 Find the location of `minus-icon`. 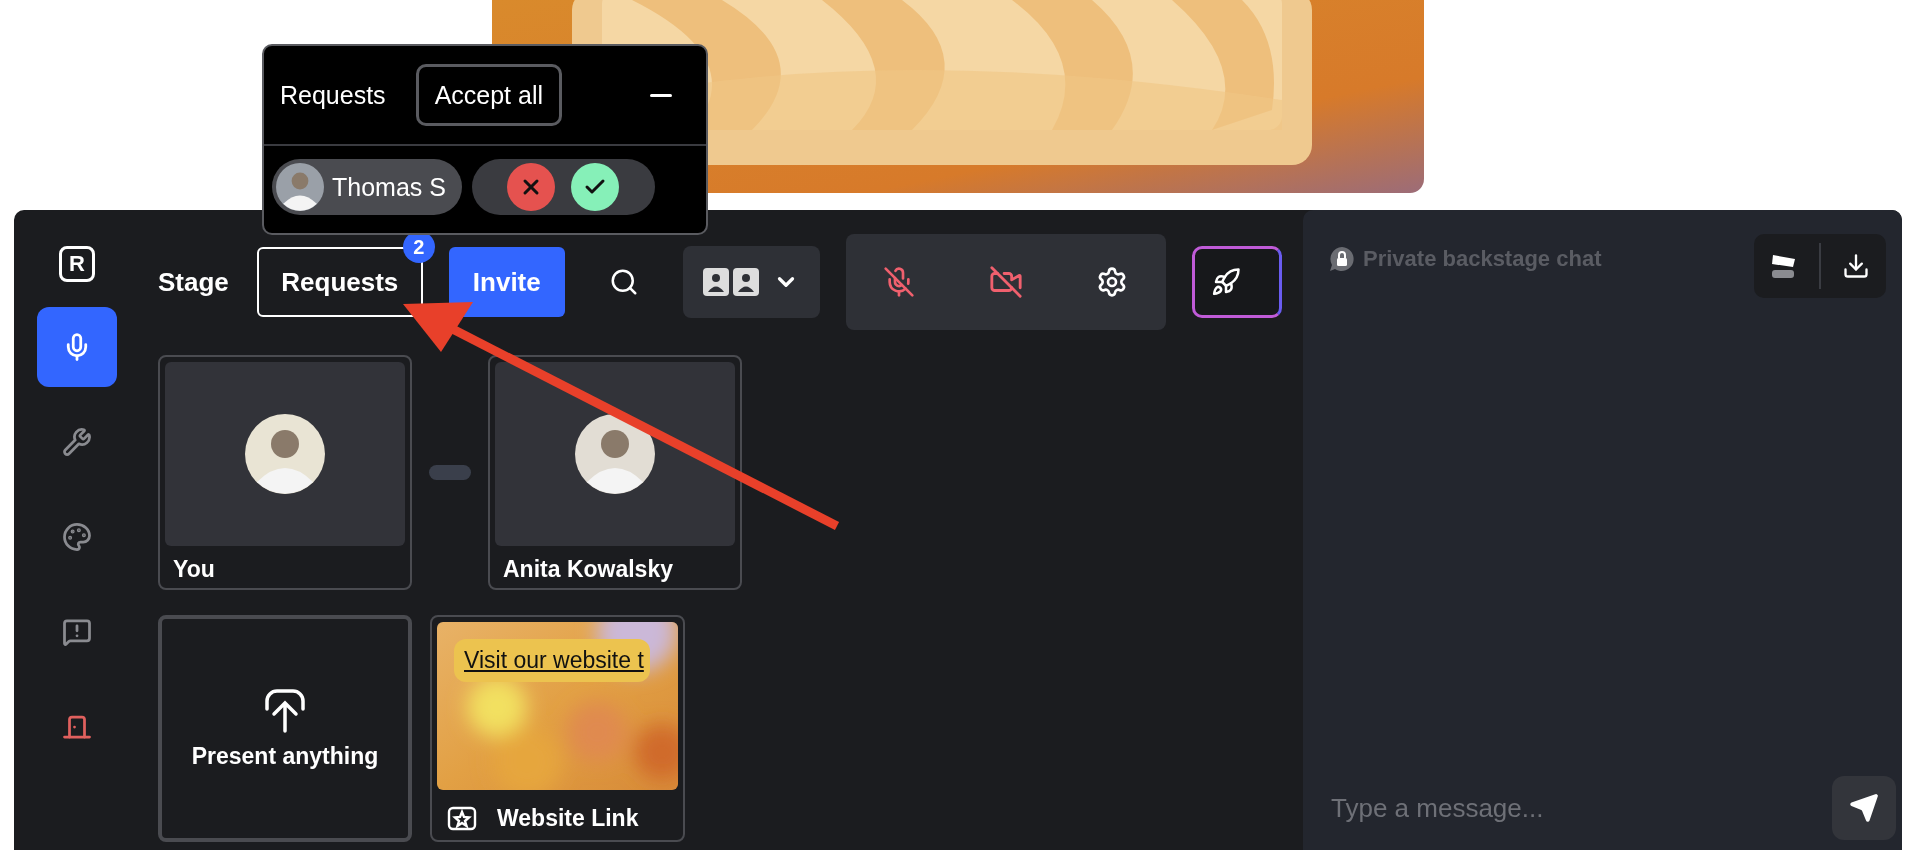

minus-icon is located at coordinates (661, 95).